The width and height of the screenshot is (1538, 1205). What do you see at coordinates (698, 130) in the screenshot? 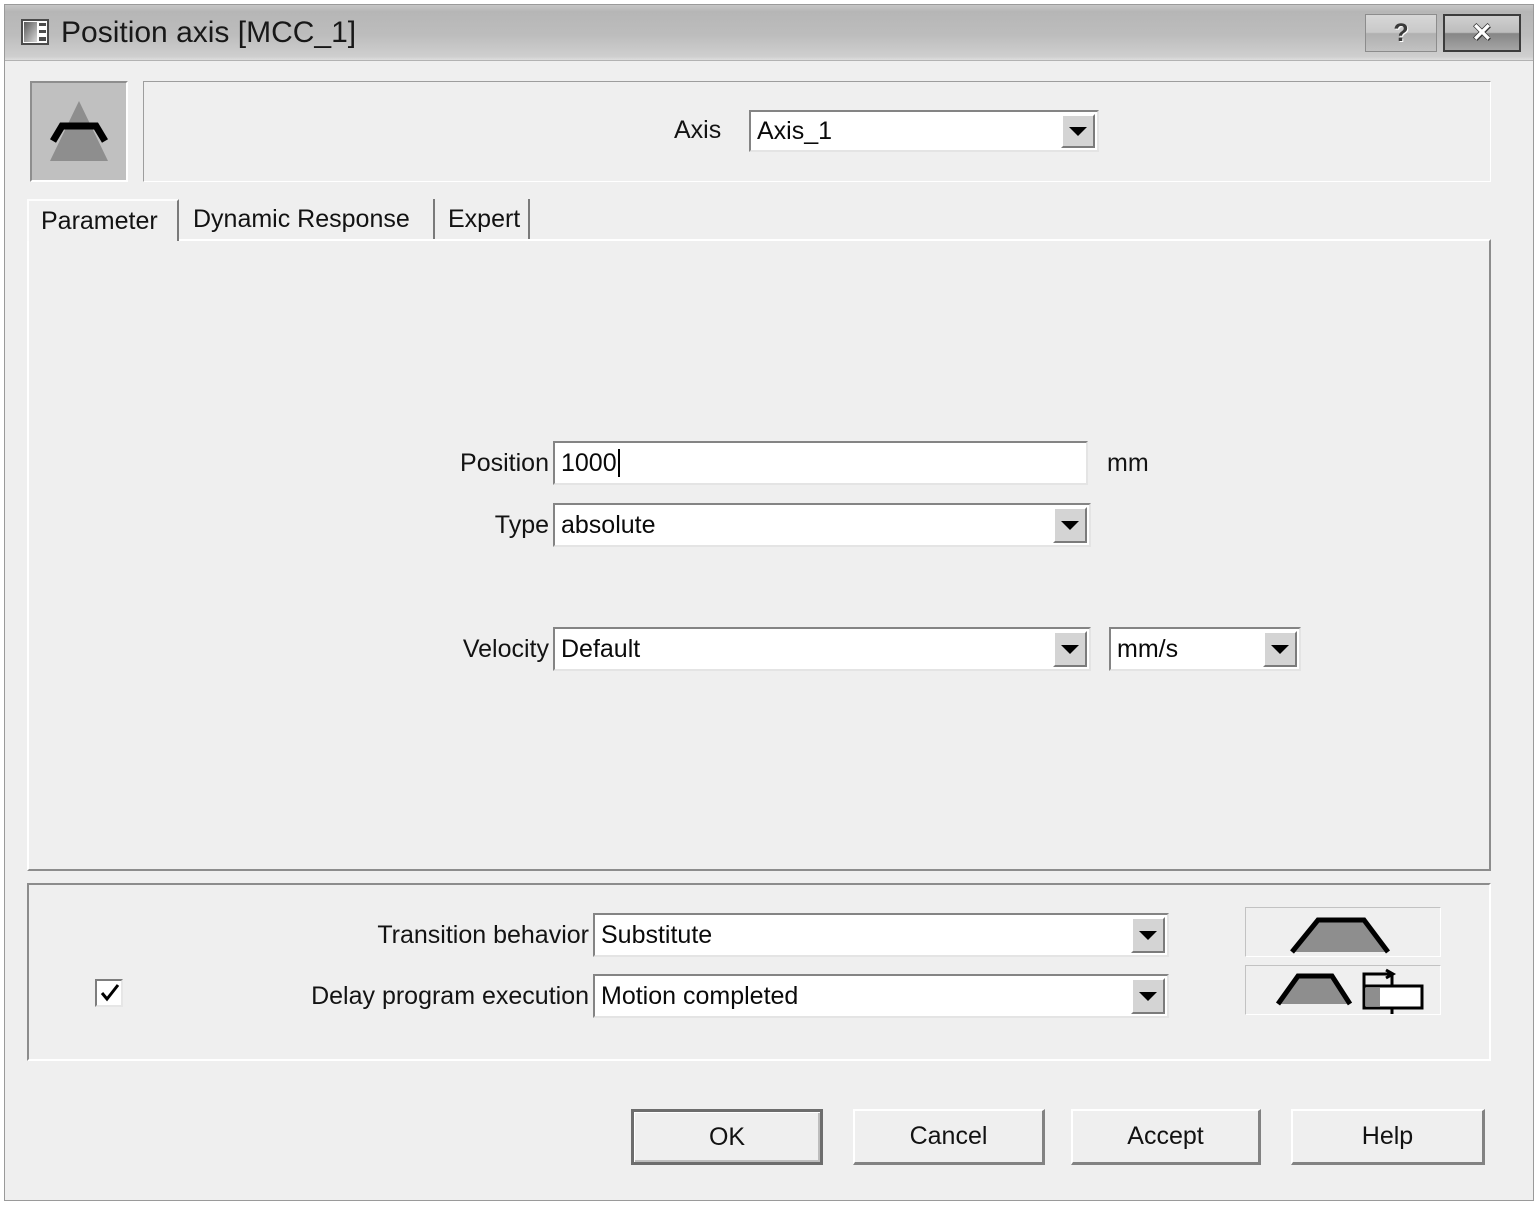
I see `axis-label: Axis` at bounding box center [698, 130].